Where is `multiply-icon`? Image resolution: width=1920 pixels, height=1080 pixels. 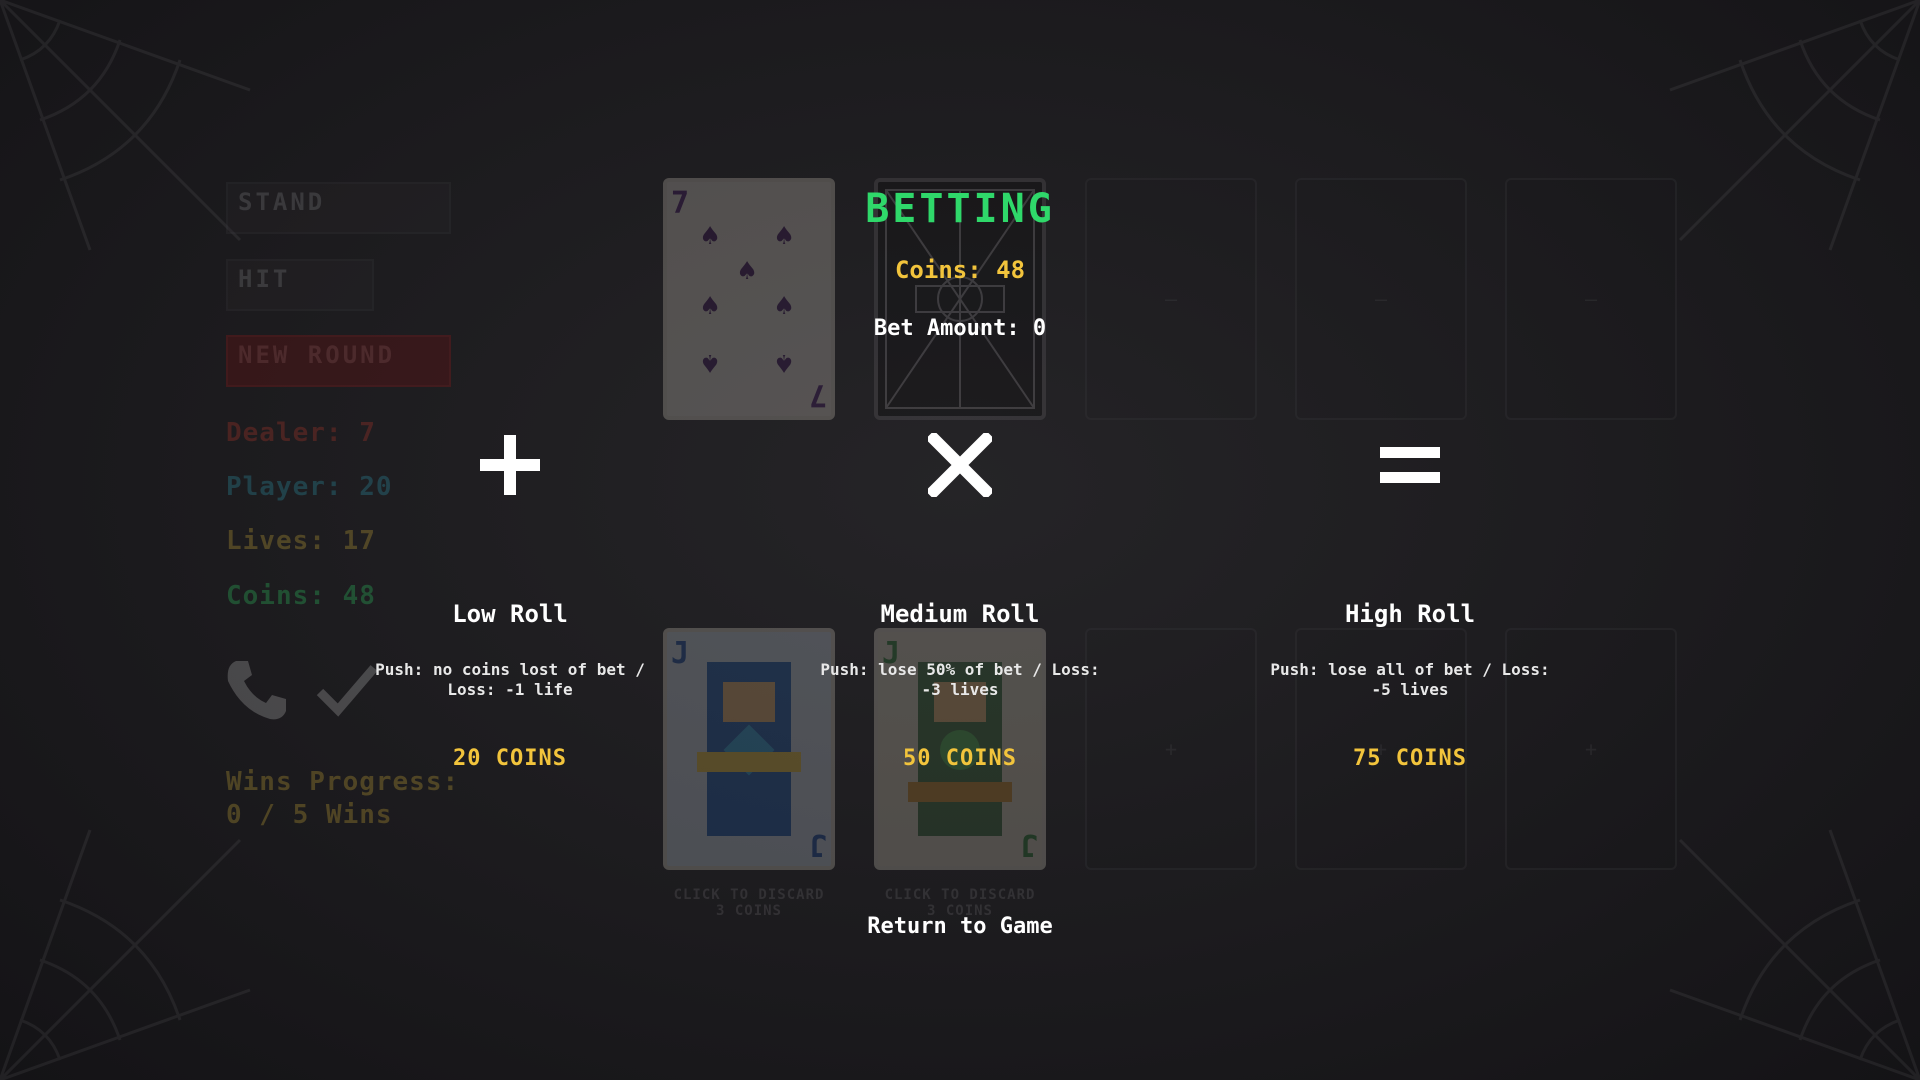
multiply-icon is located at coordinates (960, 465).